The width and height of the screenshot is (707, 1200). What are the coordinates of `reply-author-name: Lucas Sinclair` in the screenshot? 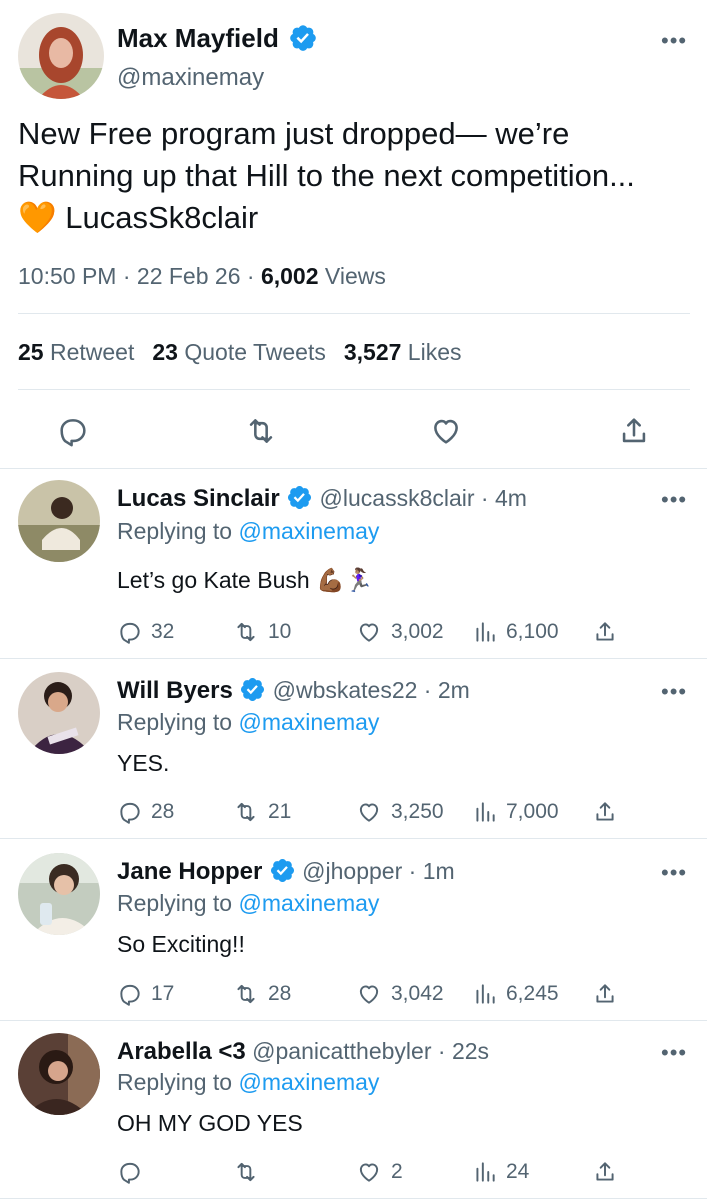 It's located at (198, 498).